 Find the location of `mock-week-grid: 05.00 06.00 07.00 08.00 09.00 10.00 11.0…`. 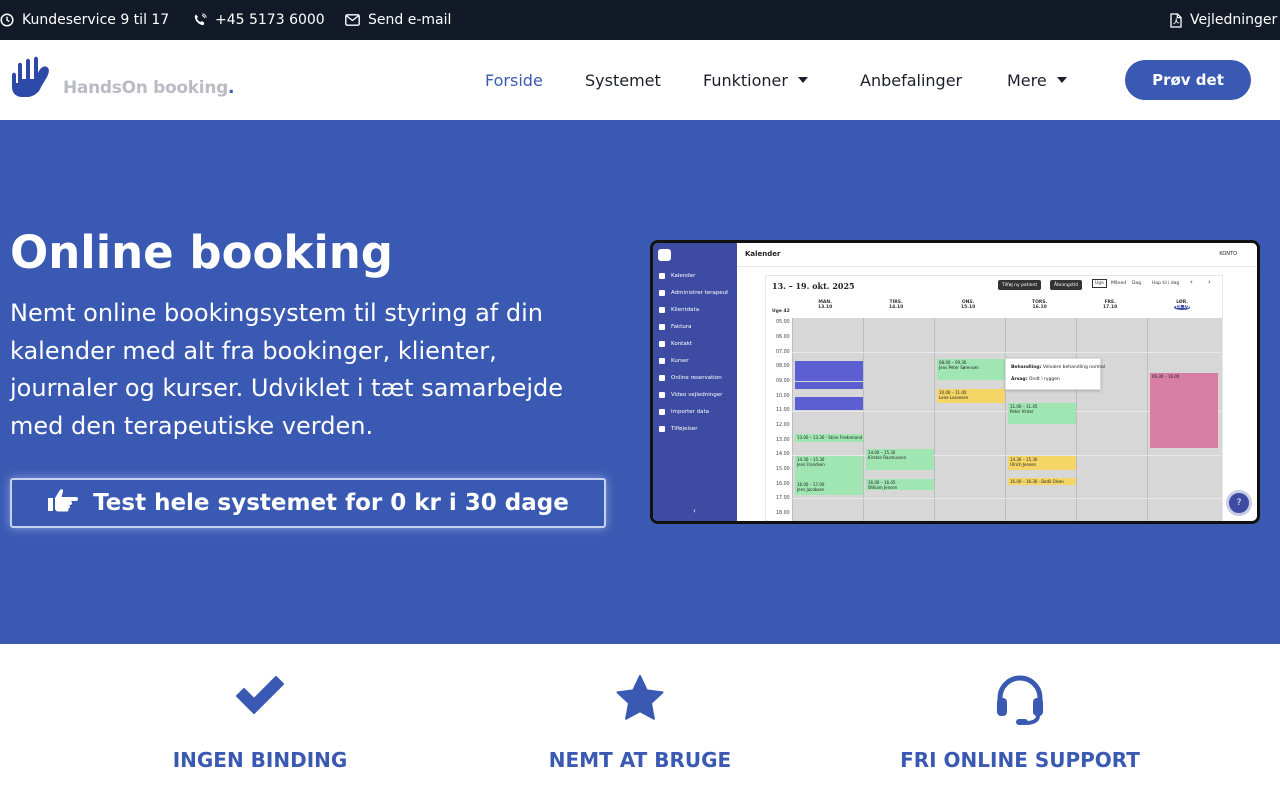

mock-week-grid: 05.00 06.00 07.00 08.00 09.00 10.00 11.0… is located at coordinates (995, 419).